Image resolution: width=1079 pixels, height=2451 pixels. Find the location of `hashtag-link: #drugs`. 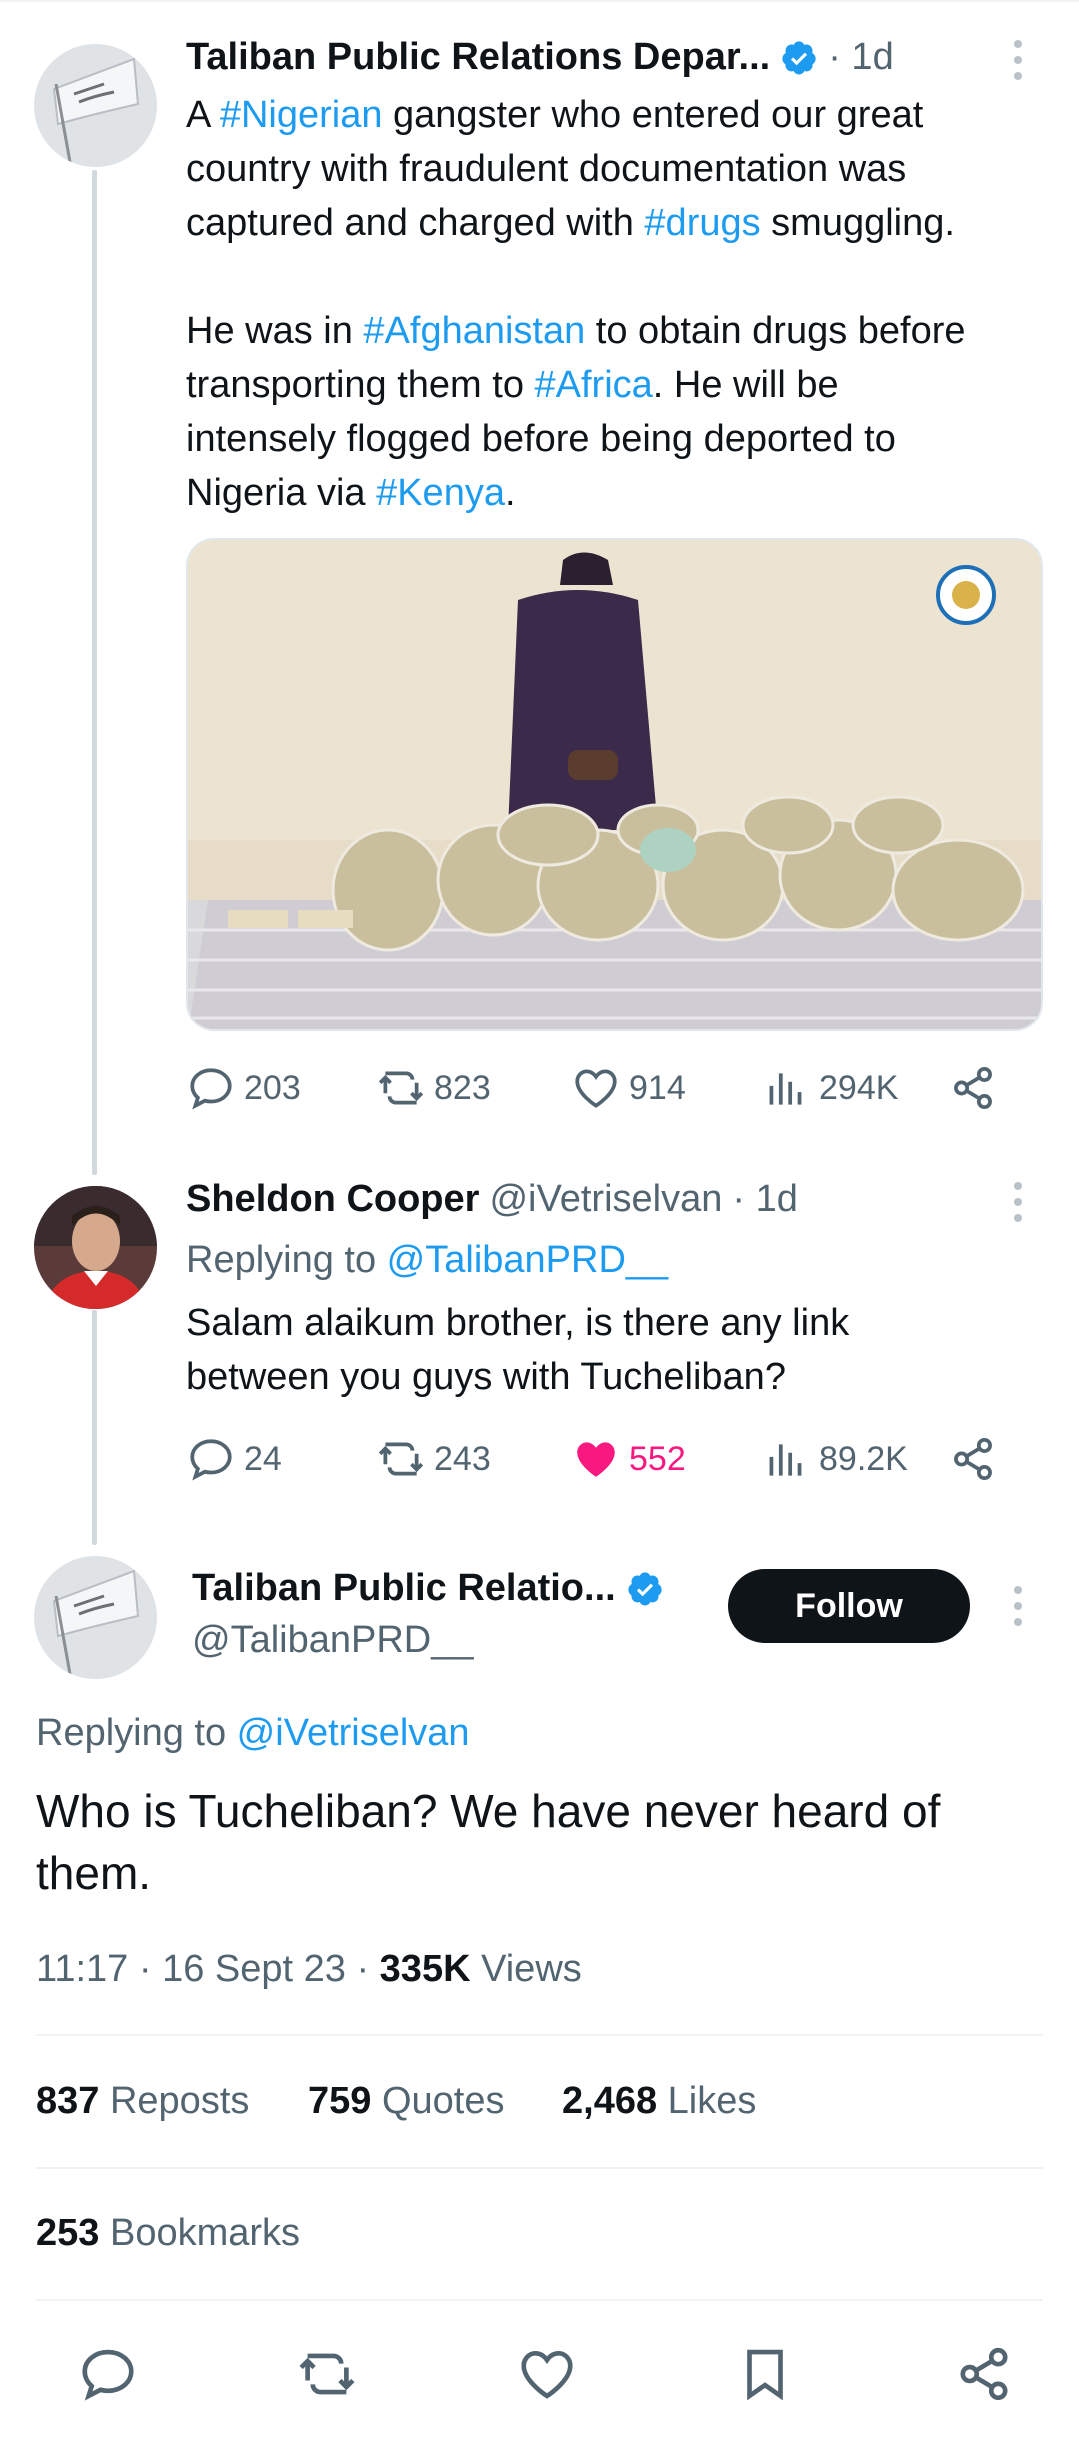

hashtag-link: #drugs is located at coordinates (702, 223).